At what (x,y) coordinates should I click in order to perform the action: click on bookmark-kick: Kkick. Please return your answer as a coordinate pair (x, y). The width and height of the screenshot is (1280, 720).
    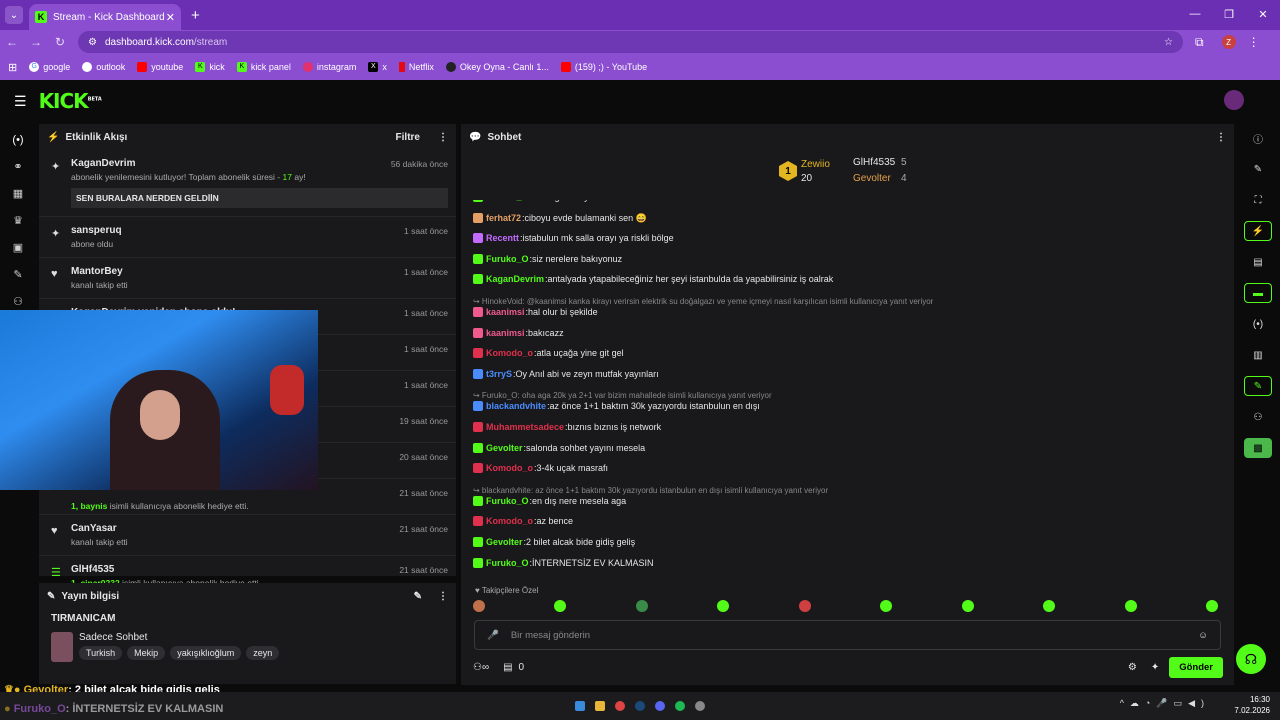
    Looking at the image, I should click on (210, 67).